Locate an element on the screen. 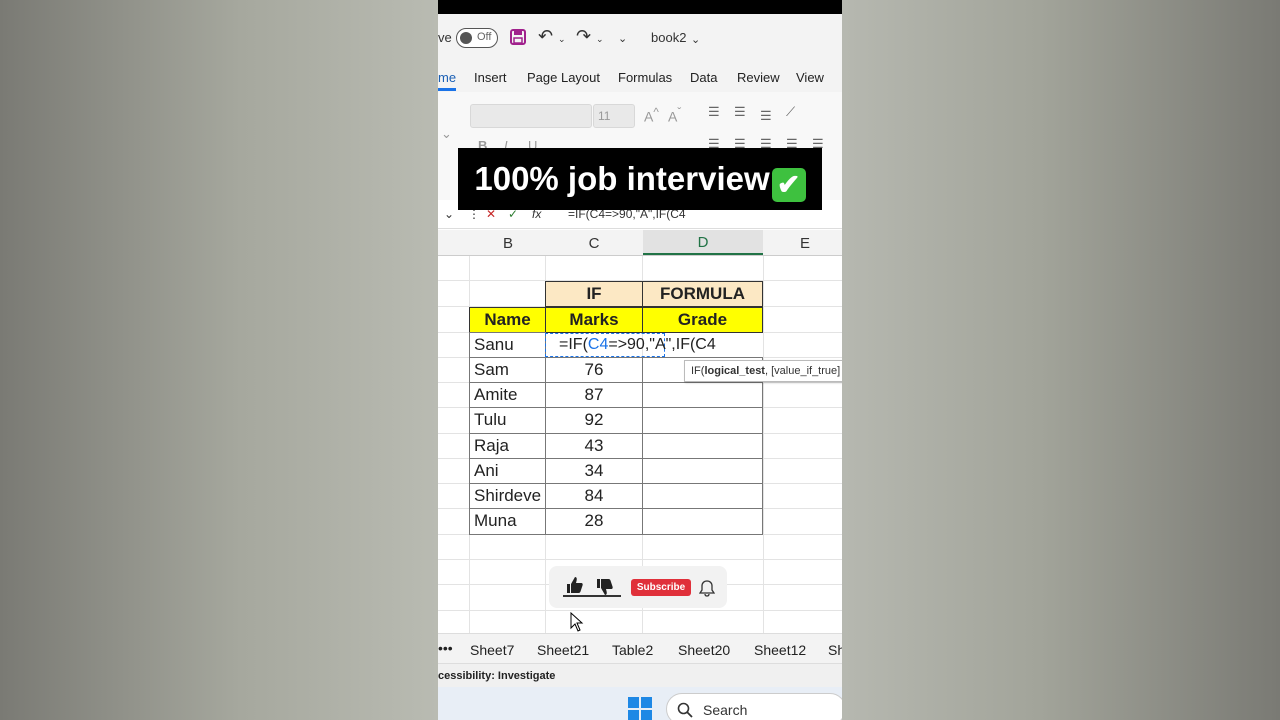 The width and height of the screenshot is (1280, 720). sheet-tab-partial: Sh is located at coordinates (835, 650).